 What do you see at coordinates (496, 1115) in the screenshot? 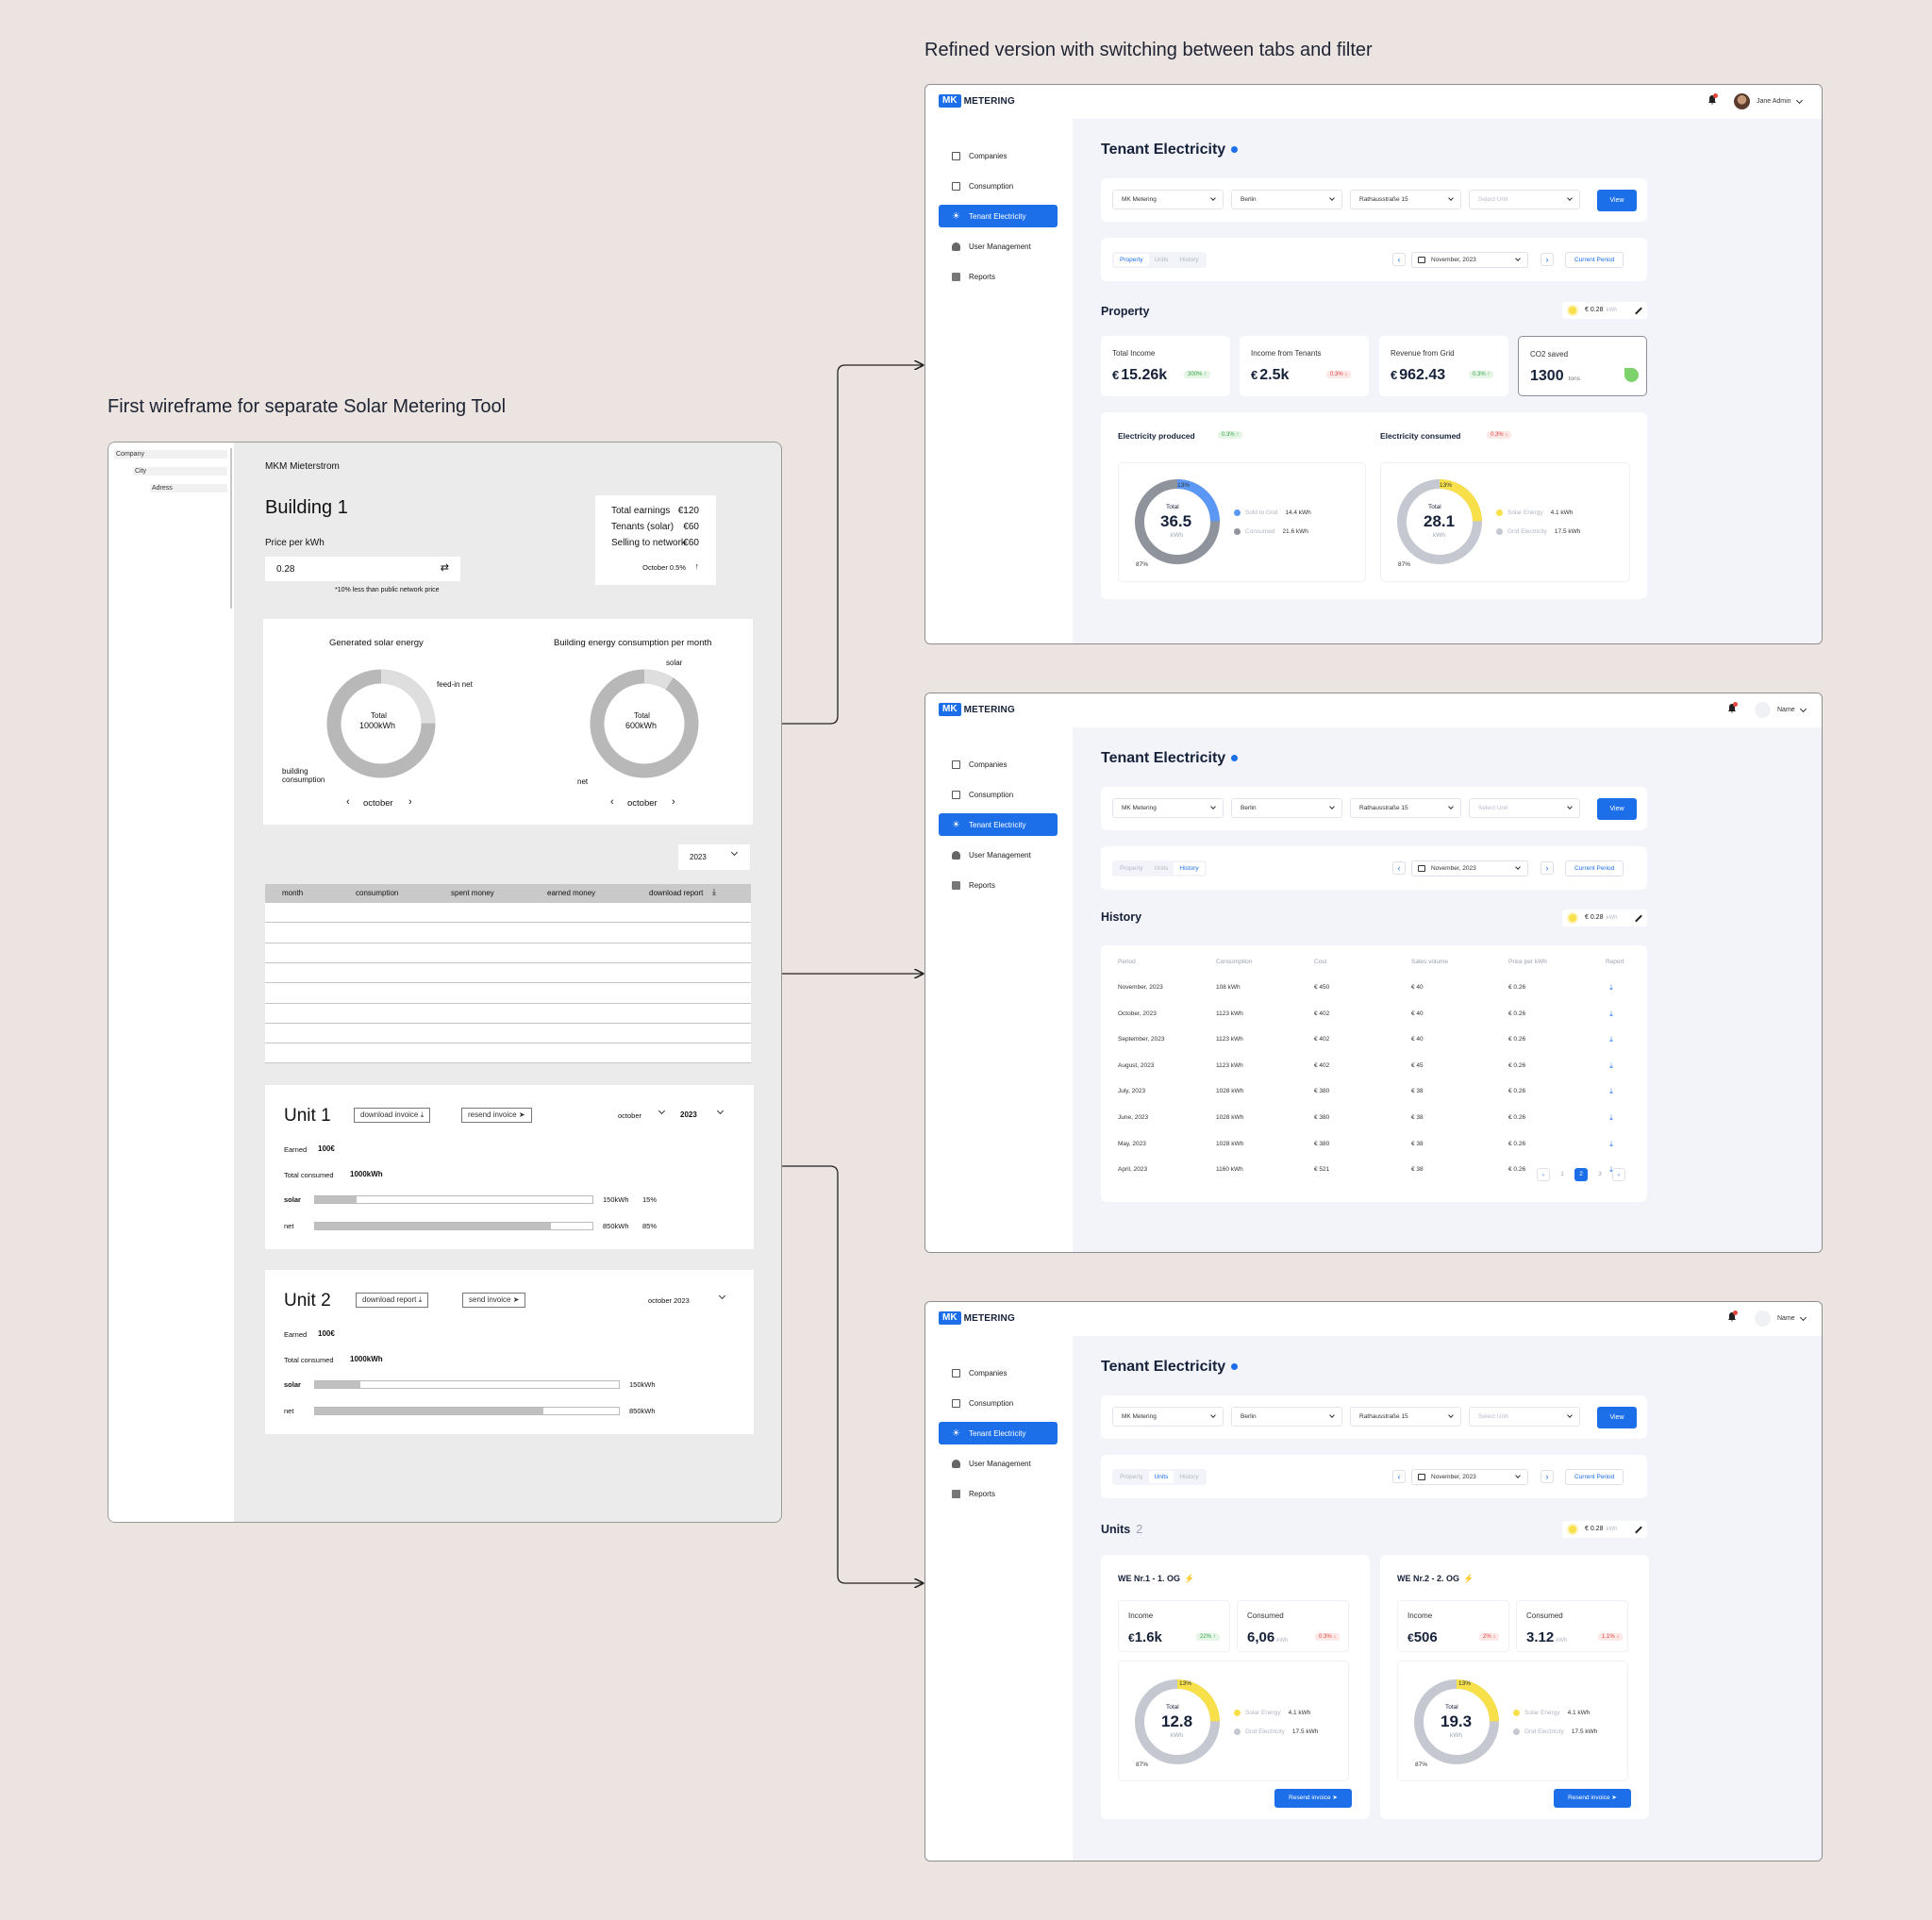
I see `resend-invoice-button: resend invoice ➤` at bounding box center [496, 1115].